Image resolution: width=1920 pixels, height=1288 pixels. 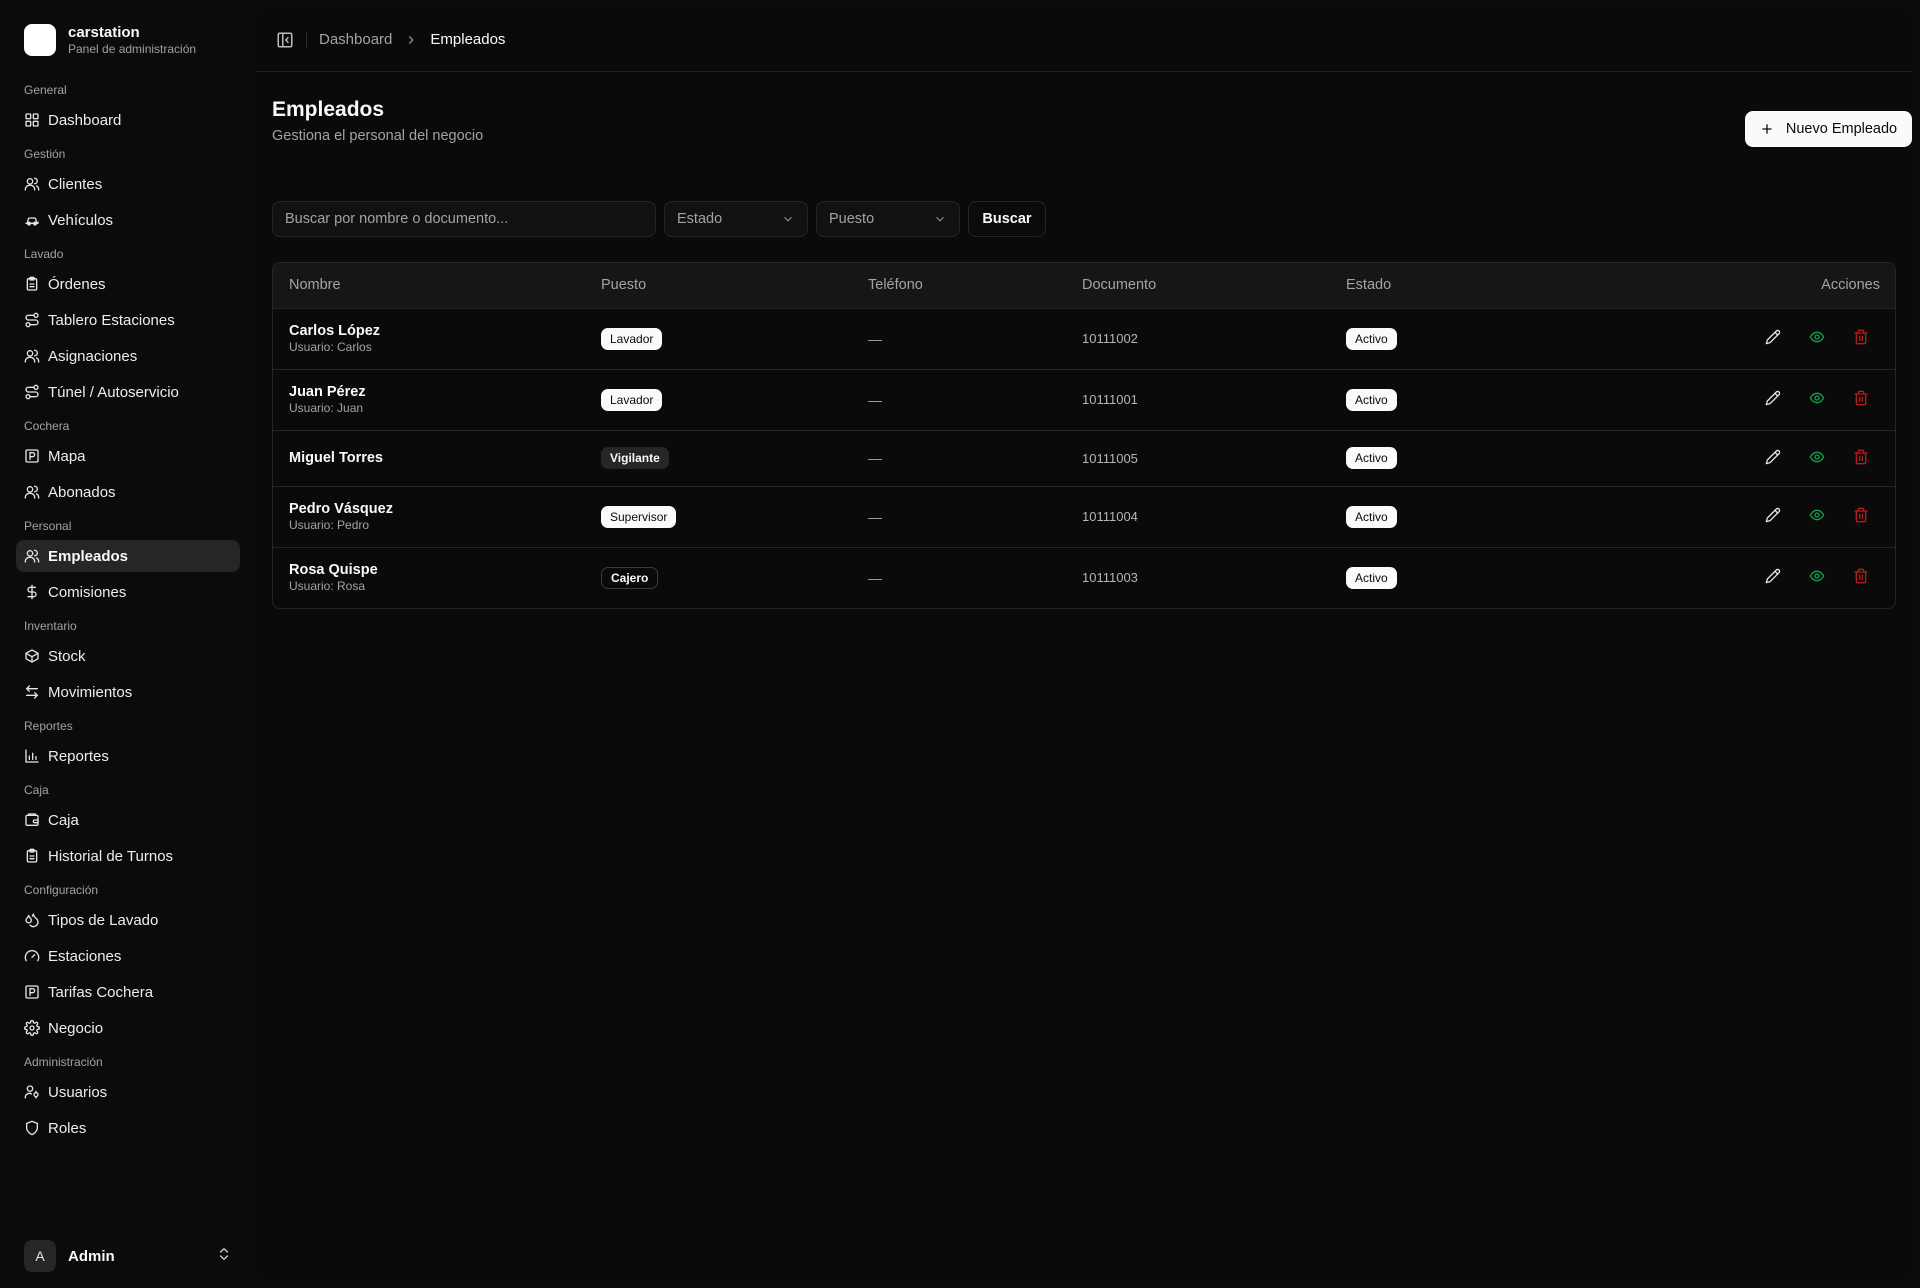 What do you see at coordinates (128, 1256) in the screenshot?
I see `user-menu: A Admin` at bounding box center [128, 1256].